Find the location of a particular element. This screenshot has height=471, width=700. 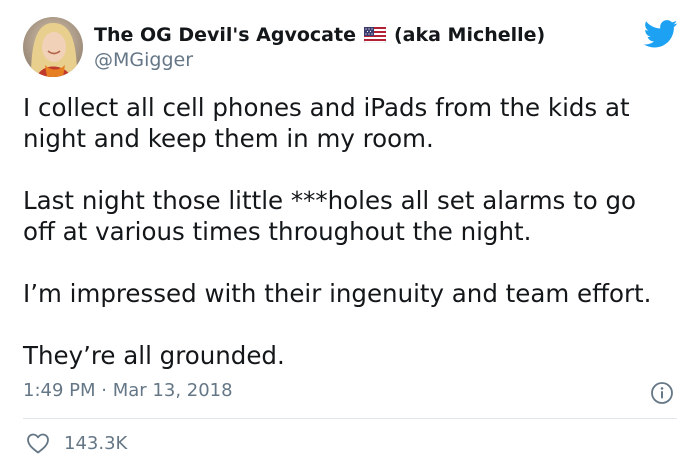

tweet-time: 1:49 PM is located at coordinates (59, 390).